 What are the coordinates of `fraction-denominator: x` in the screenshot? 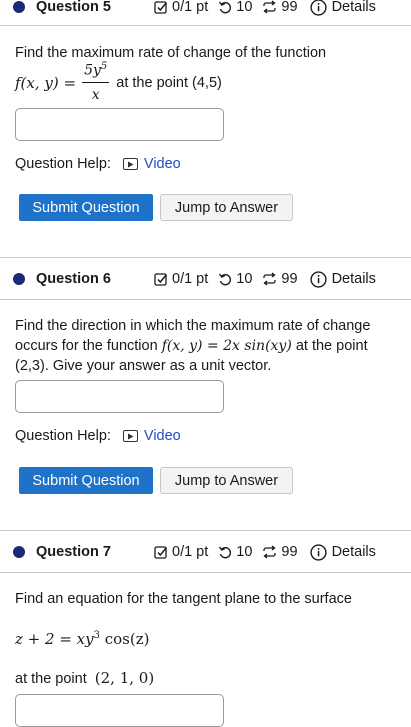 It's located at (95, 94).